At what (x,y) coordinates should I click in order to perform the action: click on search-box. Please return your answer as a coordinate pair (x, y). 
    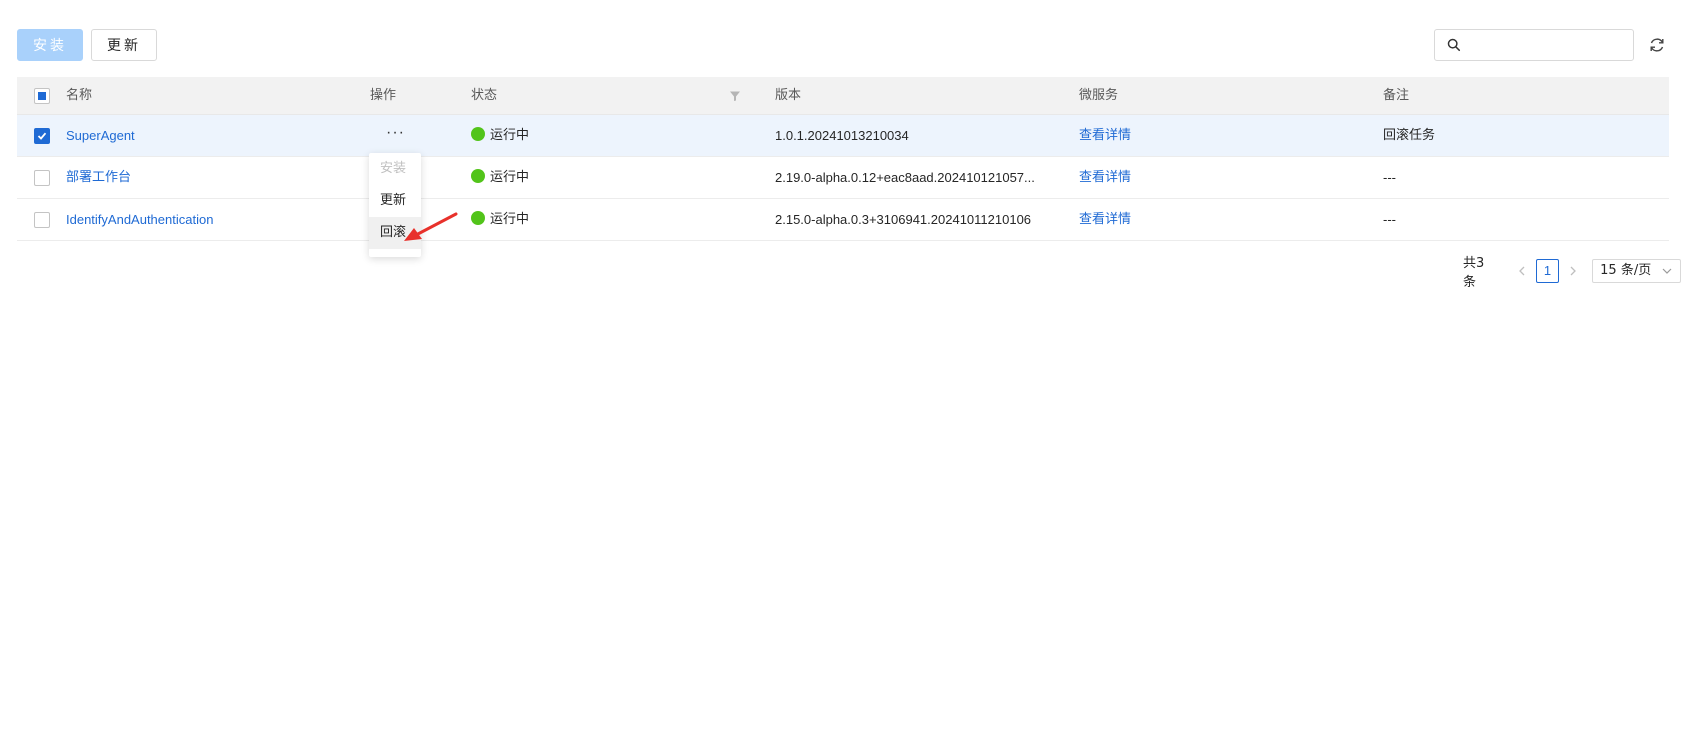
    Looking at the image, I should click on (1534, 45).